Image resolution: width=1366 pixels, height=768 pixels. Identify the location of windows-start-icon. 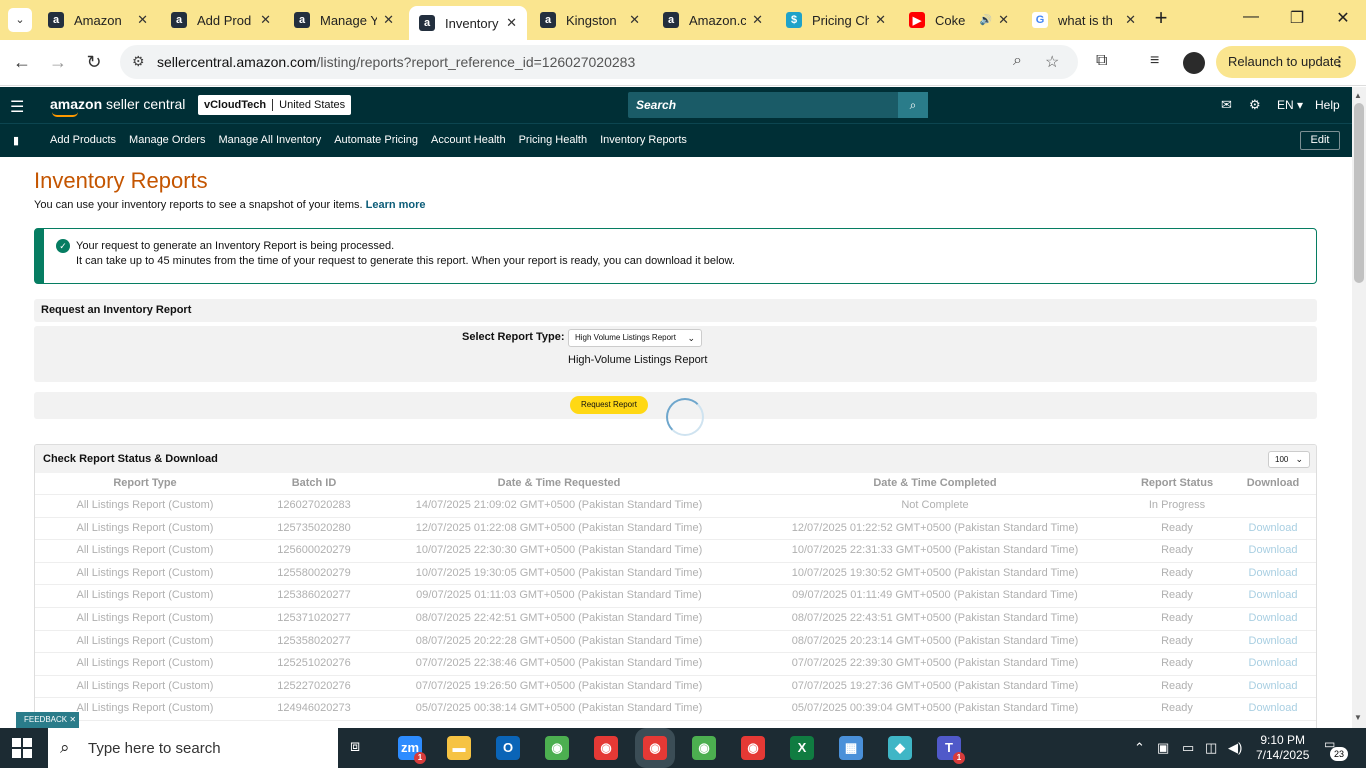
(22, 748).